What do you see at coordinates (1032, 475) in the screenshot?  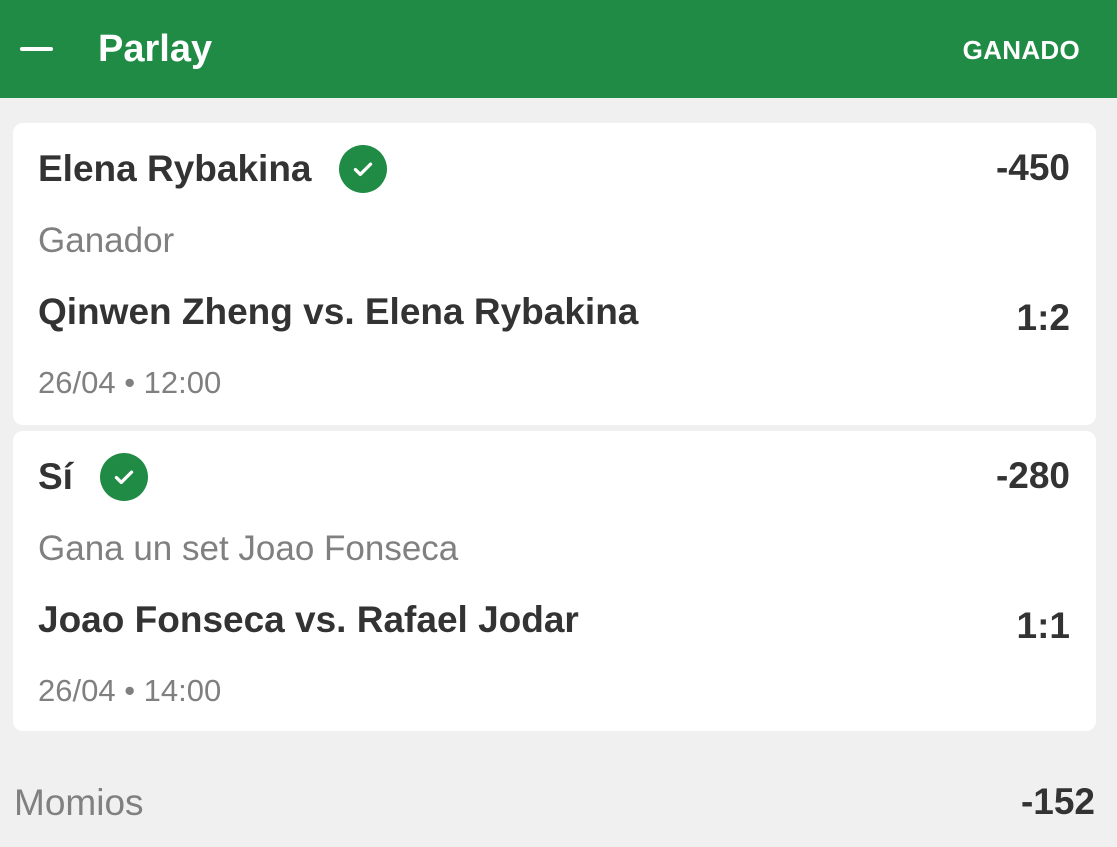 I see `selection-odds: -280` at bounding box center [1032, 475].